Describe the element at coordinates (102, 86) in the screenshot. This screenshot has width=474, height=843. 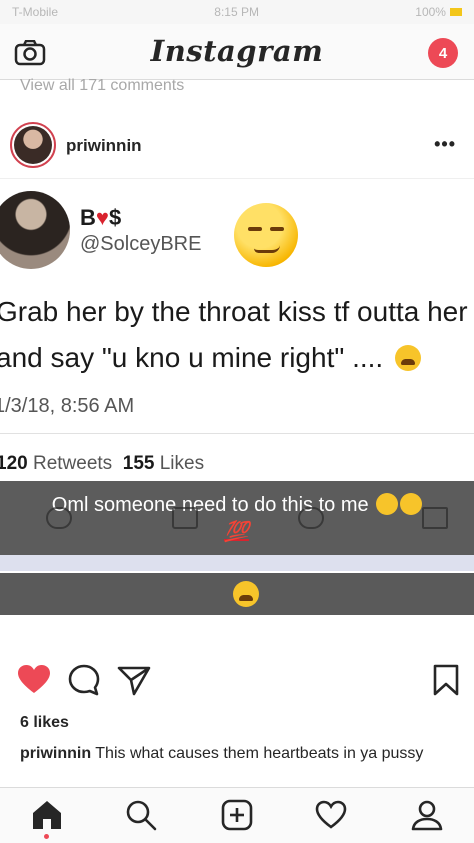
I see `view-all-comments-link: View all 171 comments` at that location.